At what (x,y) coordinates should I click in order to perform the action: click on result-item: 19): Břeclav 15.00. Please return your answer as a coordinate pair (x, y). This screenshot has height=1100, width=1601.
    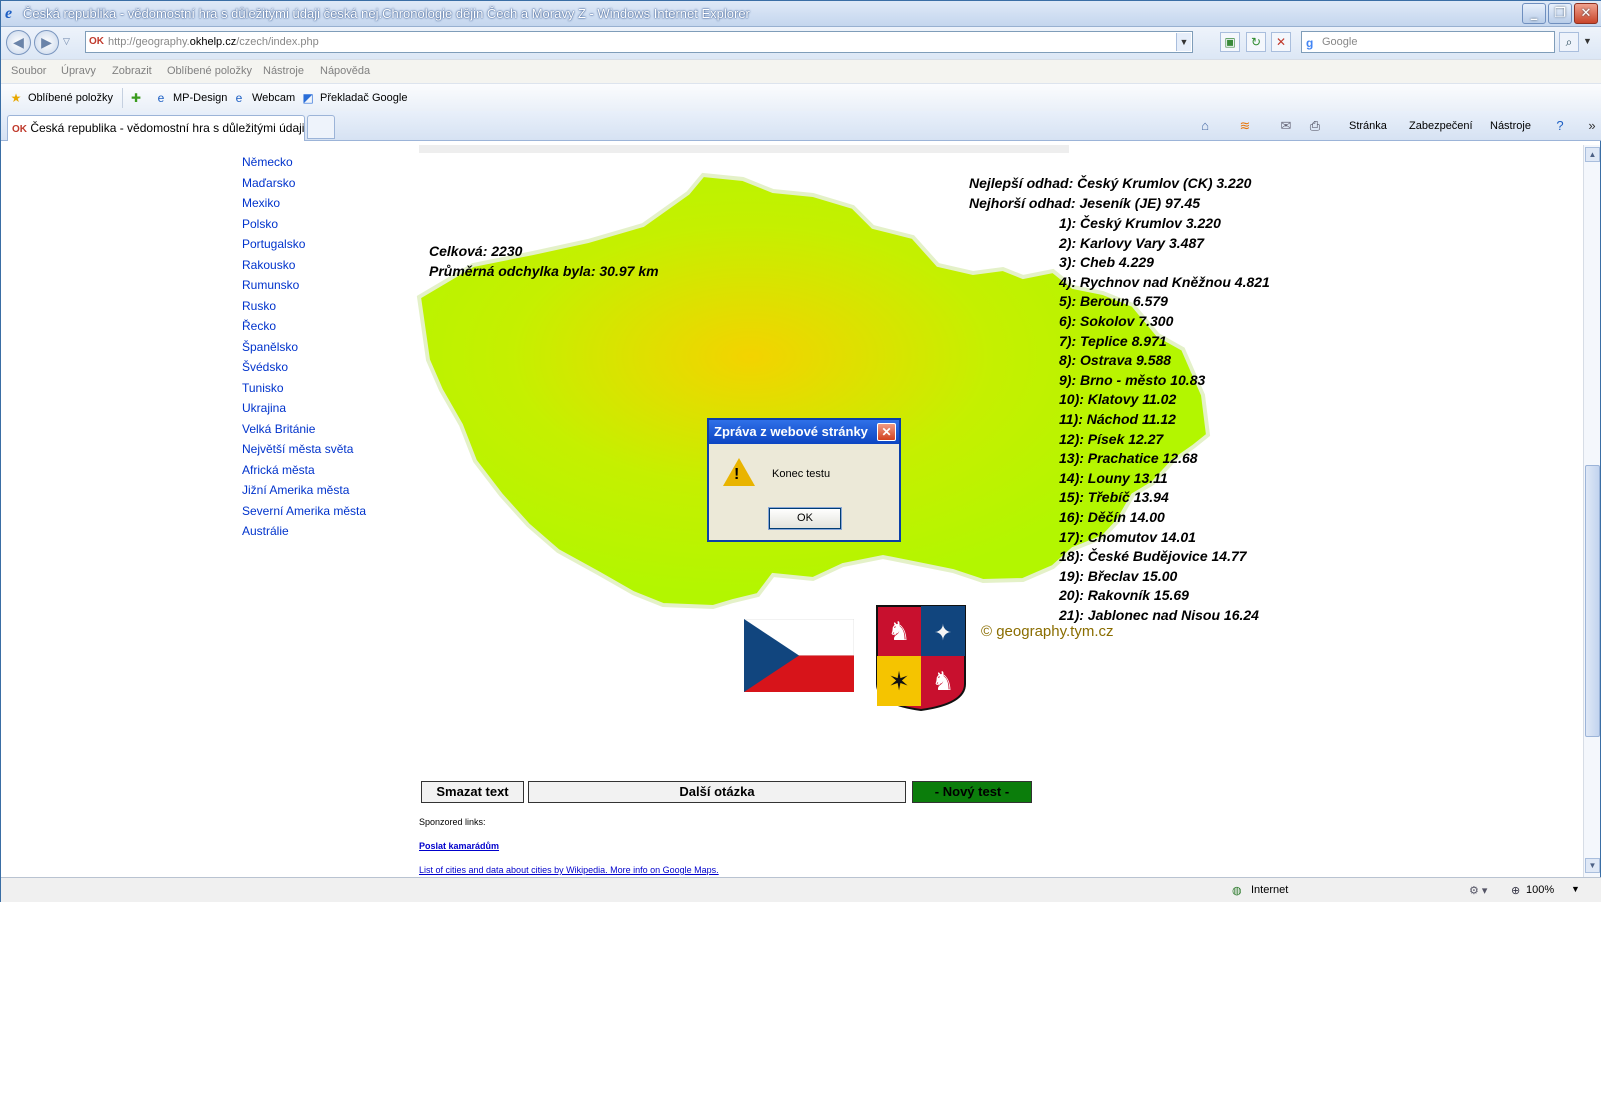
    Looking at the image, I should click on (1118, 575).